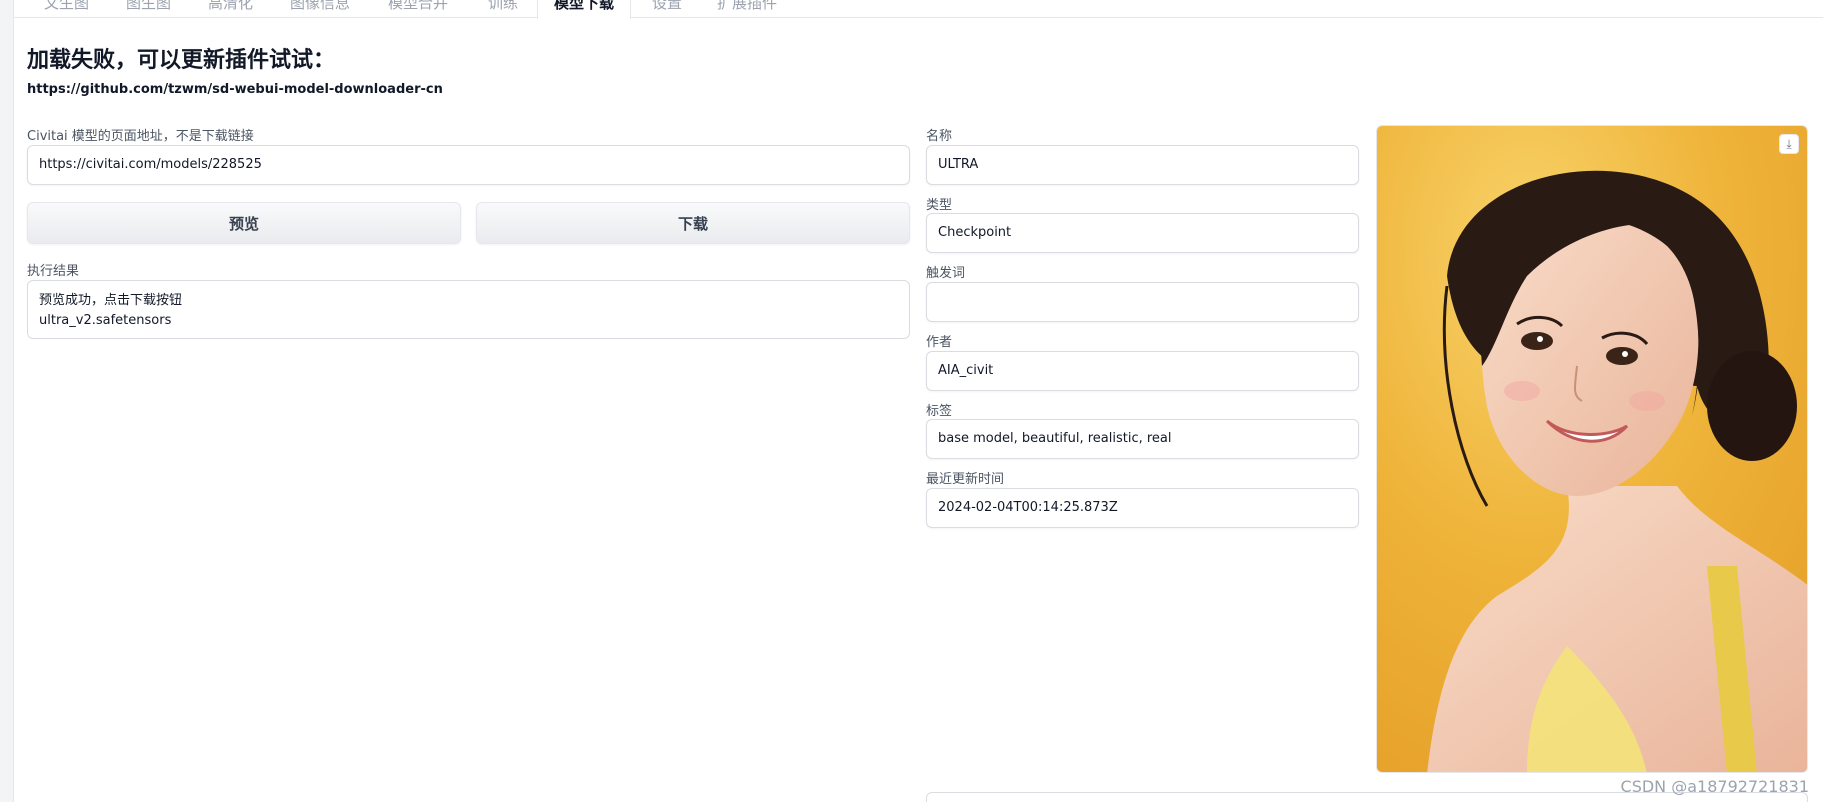 The width and height of the screenshot is (1823, 802). What do you see at coordinates (66, 9) in the screenshot?
I see `tab-txt2img: 文生图` at bounding box center [66, 9].